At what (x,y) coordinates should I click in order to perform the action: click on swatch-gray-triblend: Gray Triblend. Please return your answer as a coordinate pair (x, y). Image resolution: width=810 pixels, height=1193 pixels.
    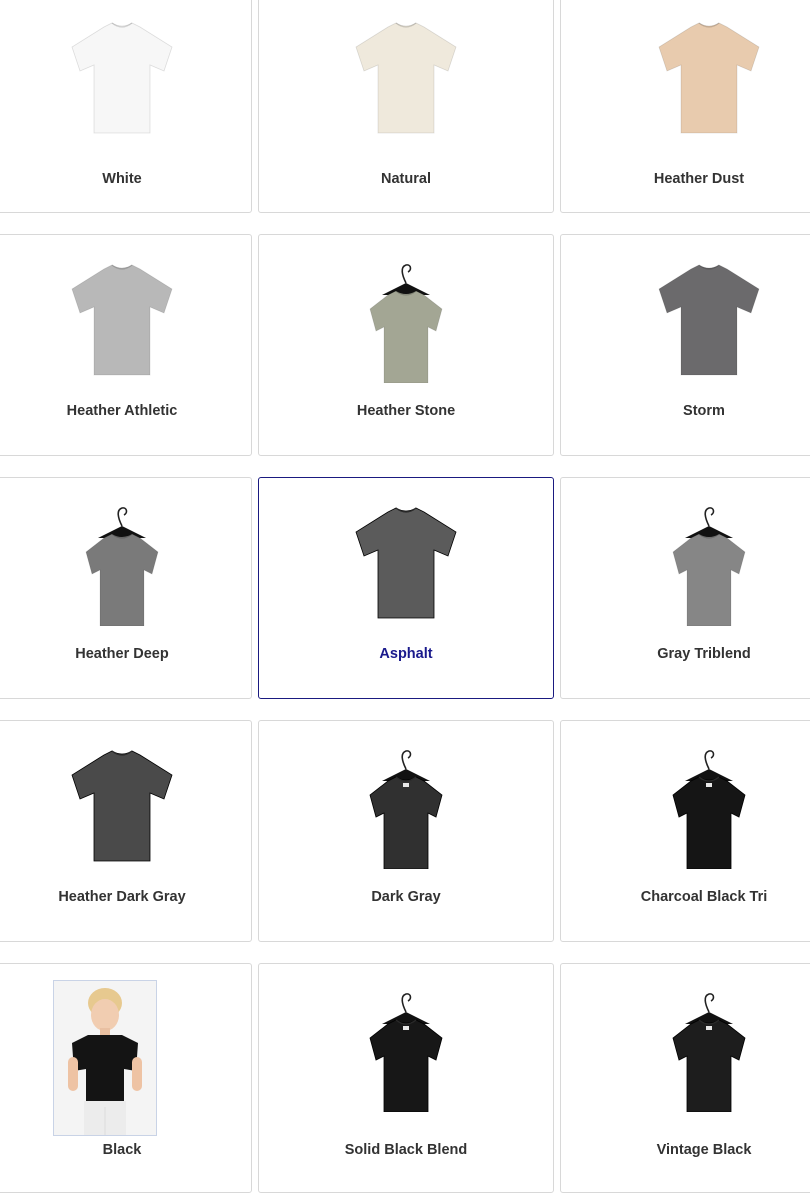
    Looking at the image, I should click on (685, 588).